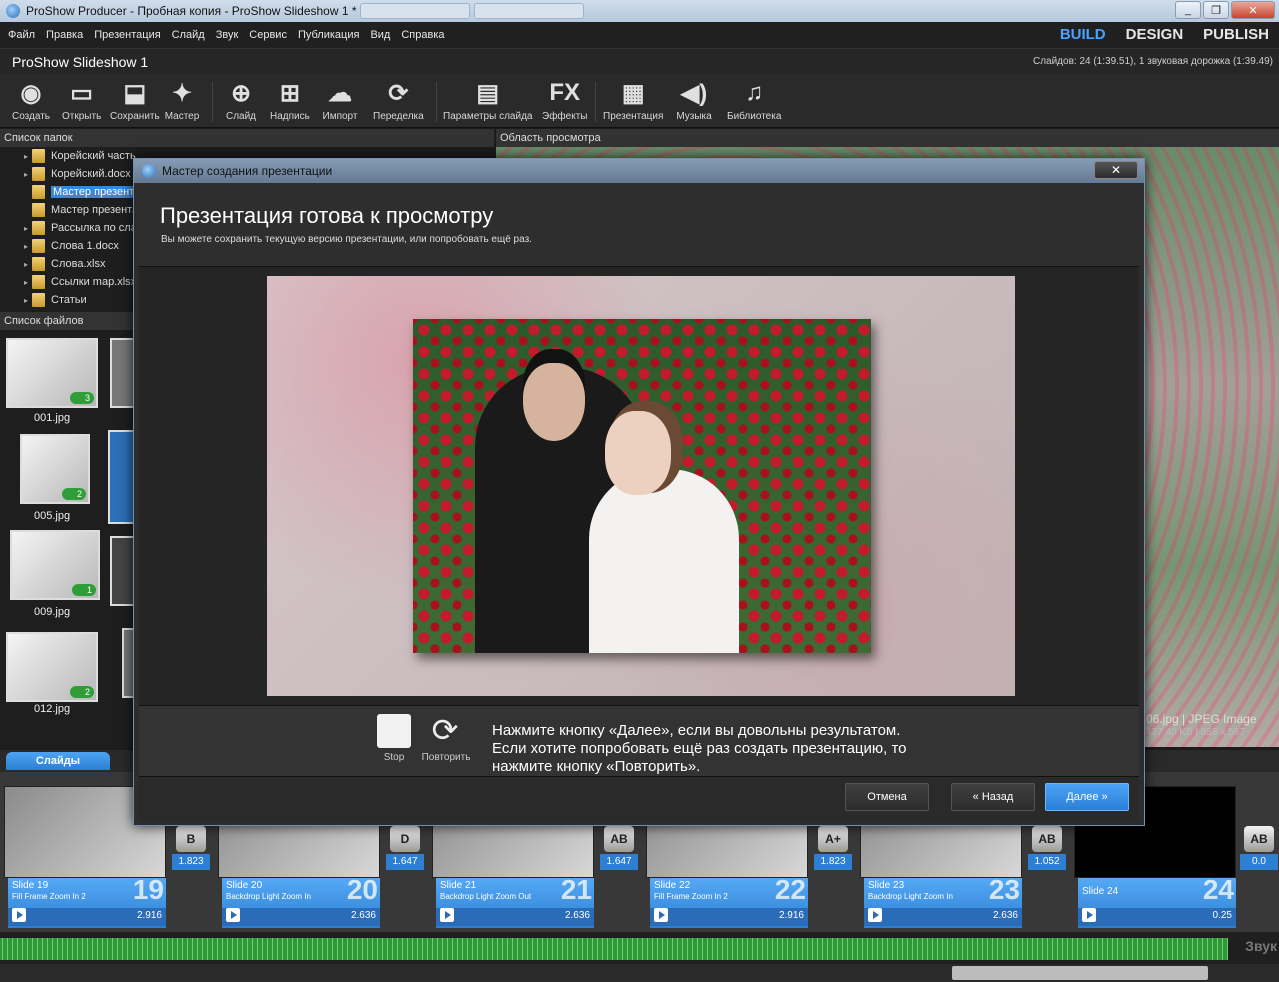  I want to click on remix-button: ⟳ Переделка, so click(398, 100).